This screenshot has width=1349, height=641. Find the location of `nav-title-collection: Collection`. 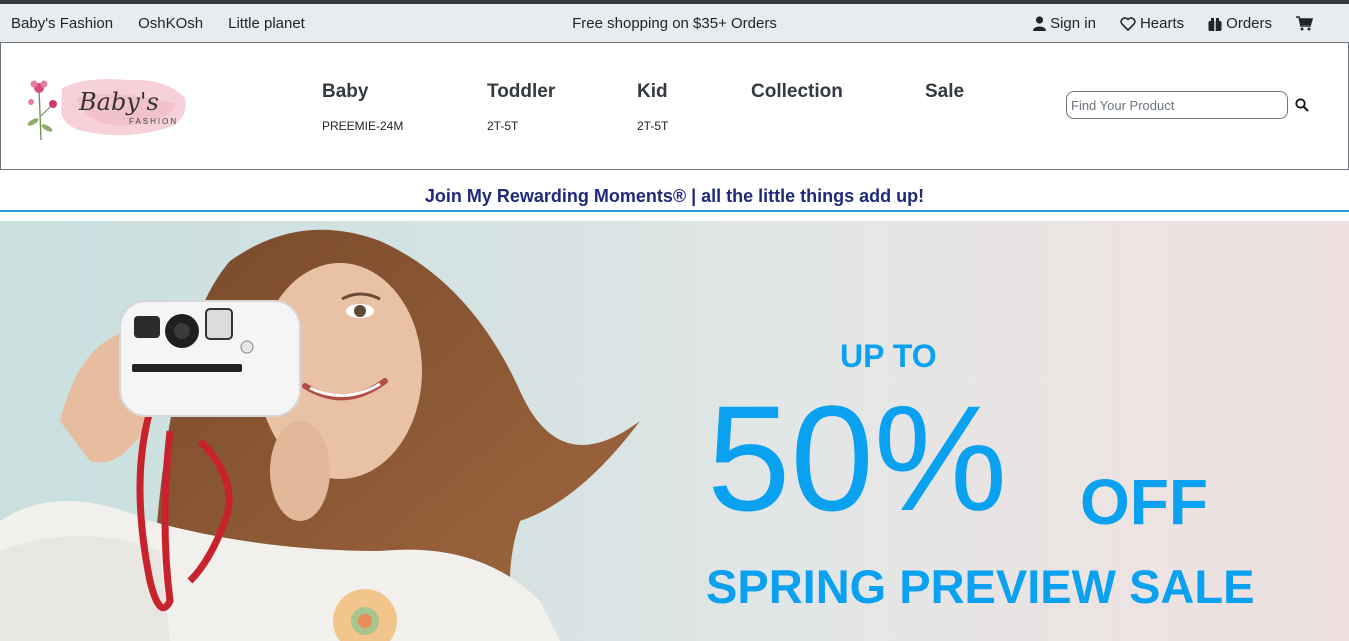

nav-title-collection: Collection is located at coordinates (797, 91).